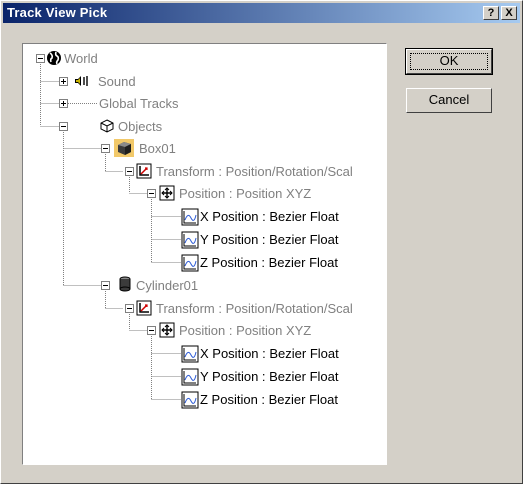  I want to click on node-label-y-position-box01: Y Position : Bezier Float, so click(269, 240).